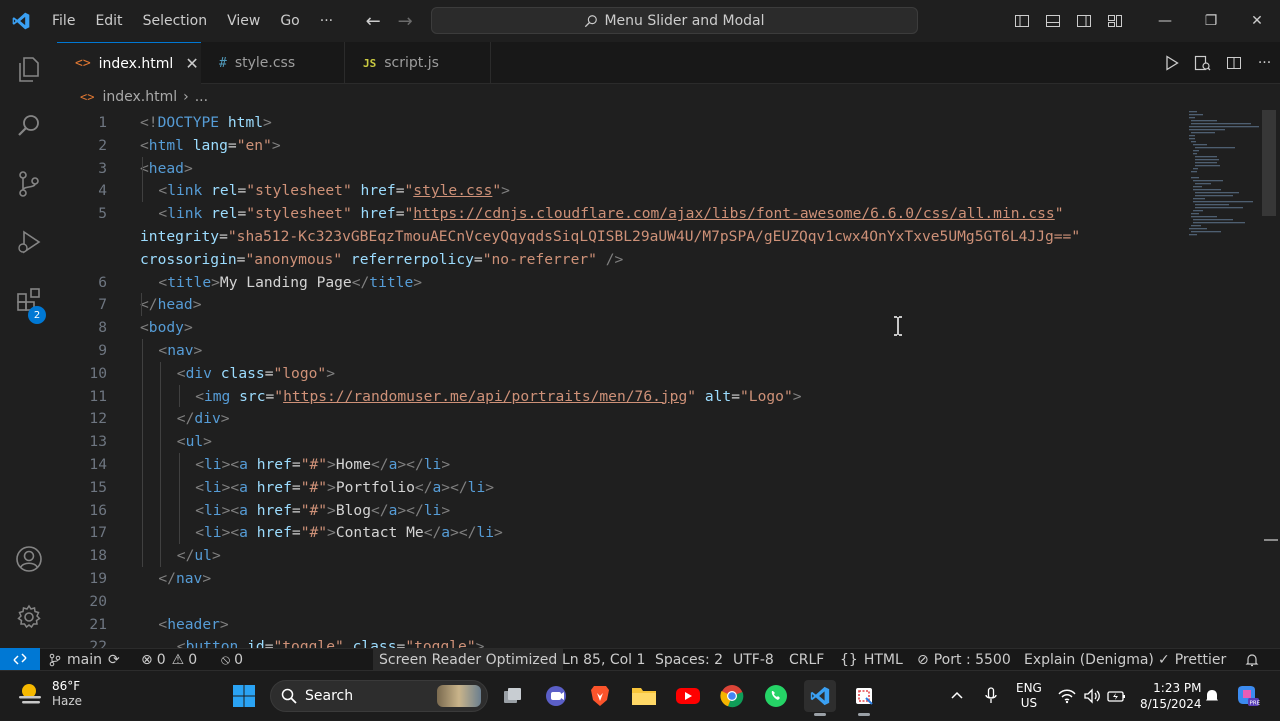 The image size is (1280, 721). I want to click on language-mode: {} HTML, so click(871, 659).